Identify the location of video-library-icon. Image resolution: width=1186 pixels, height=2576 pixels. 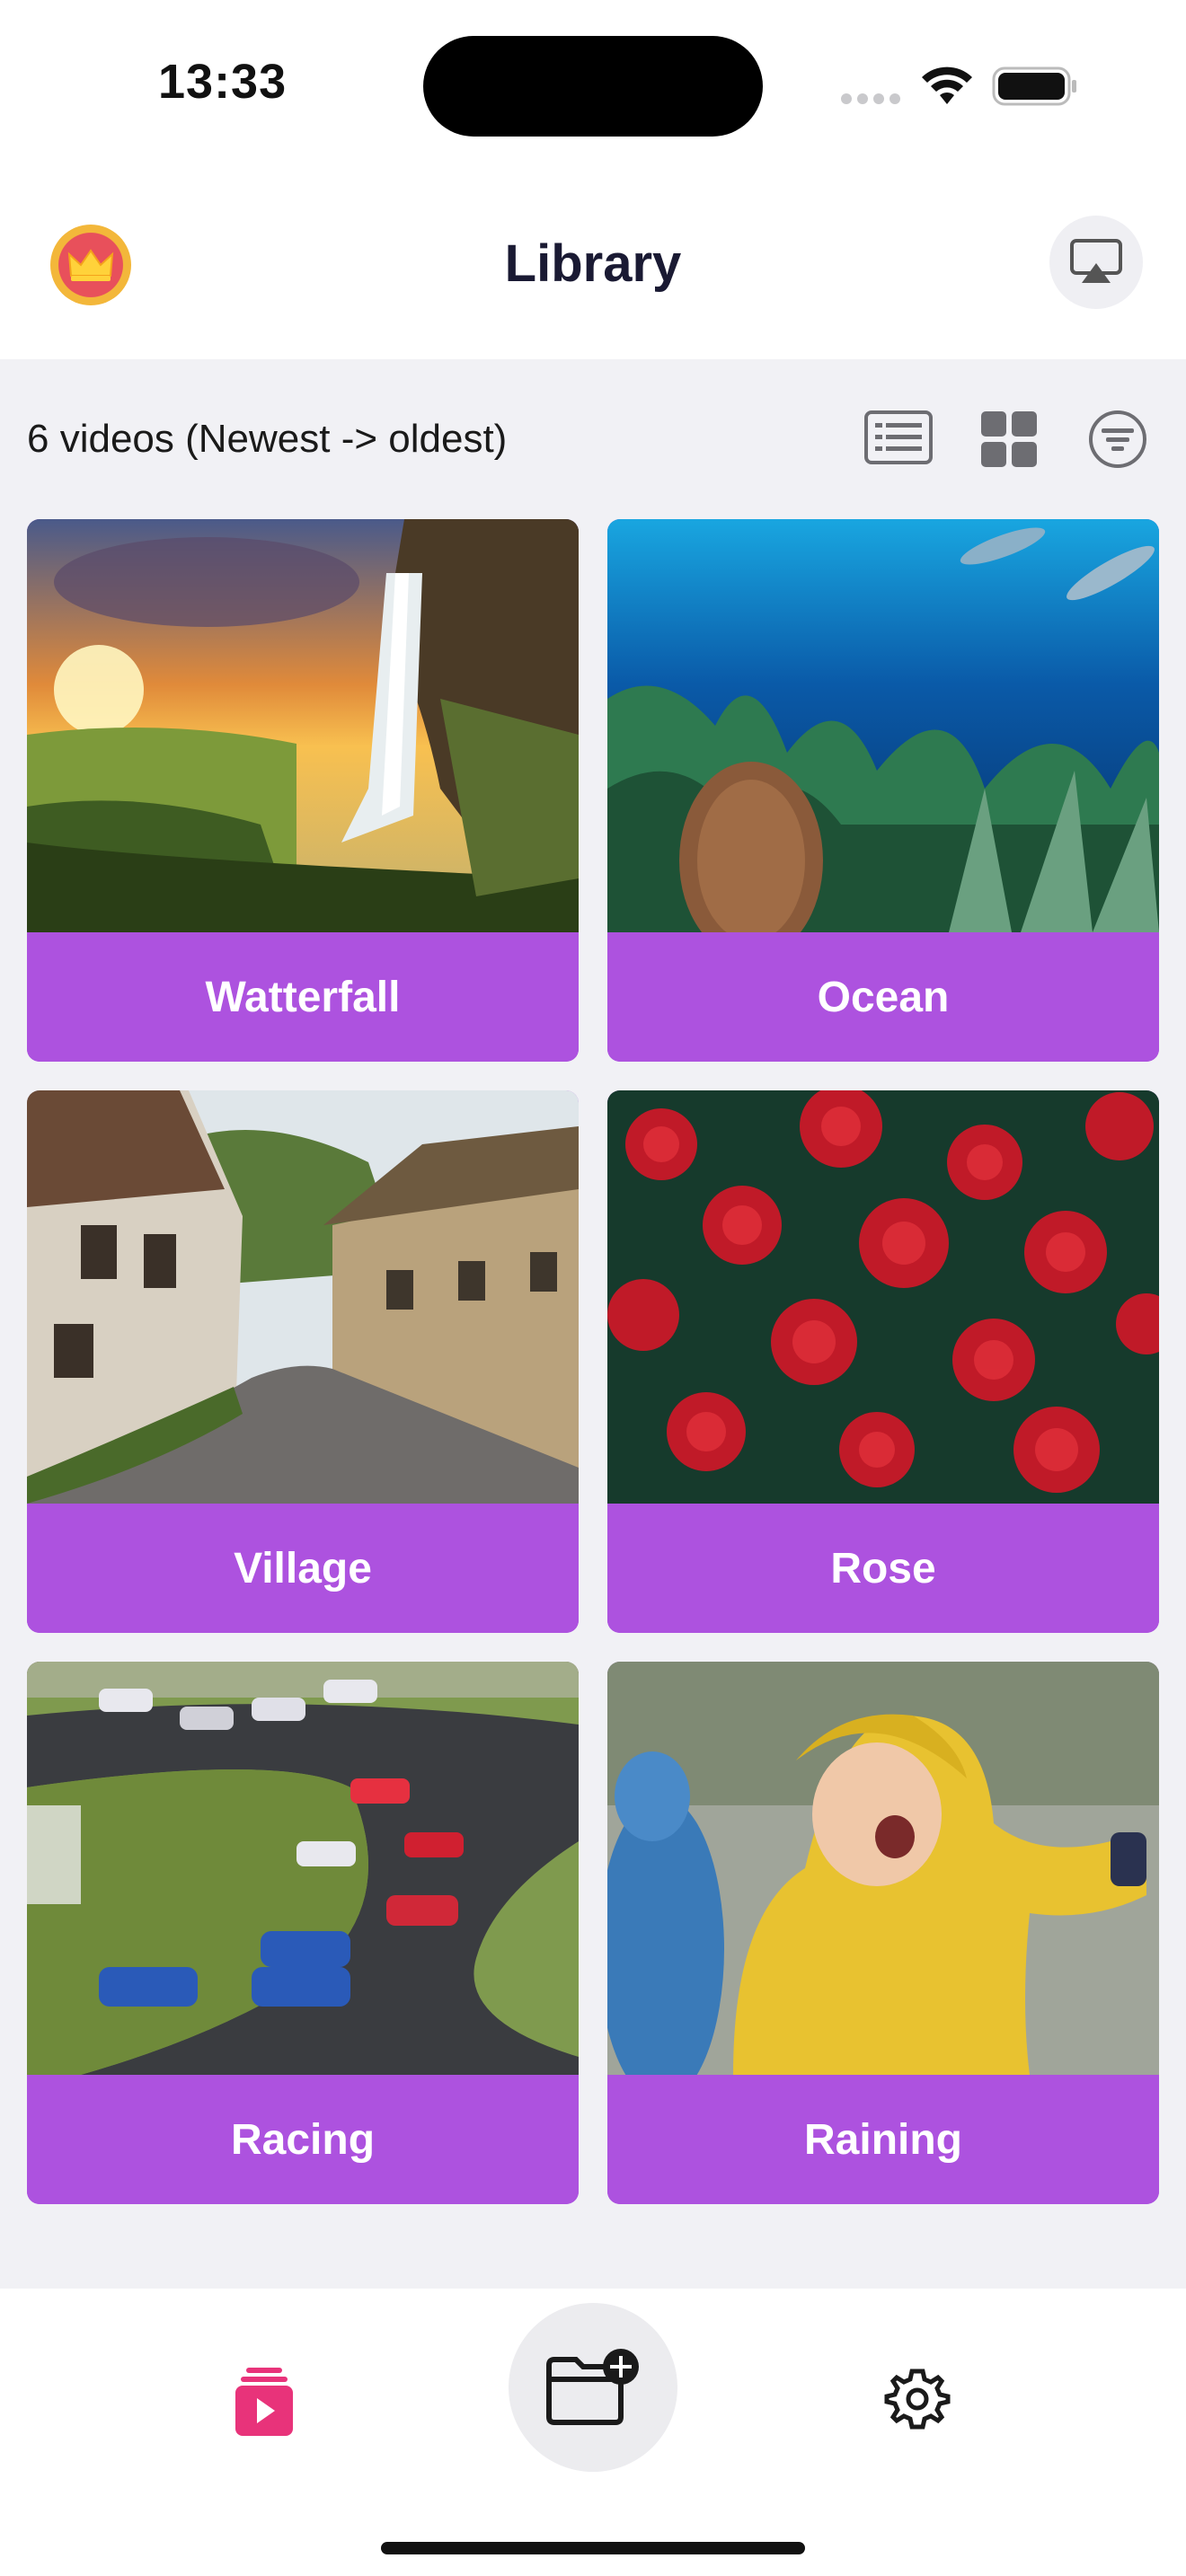
(264, 2402).